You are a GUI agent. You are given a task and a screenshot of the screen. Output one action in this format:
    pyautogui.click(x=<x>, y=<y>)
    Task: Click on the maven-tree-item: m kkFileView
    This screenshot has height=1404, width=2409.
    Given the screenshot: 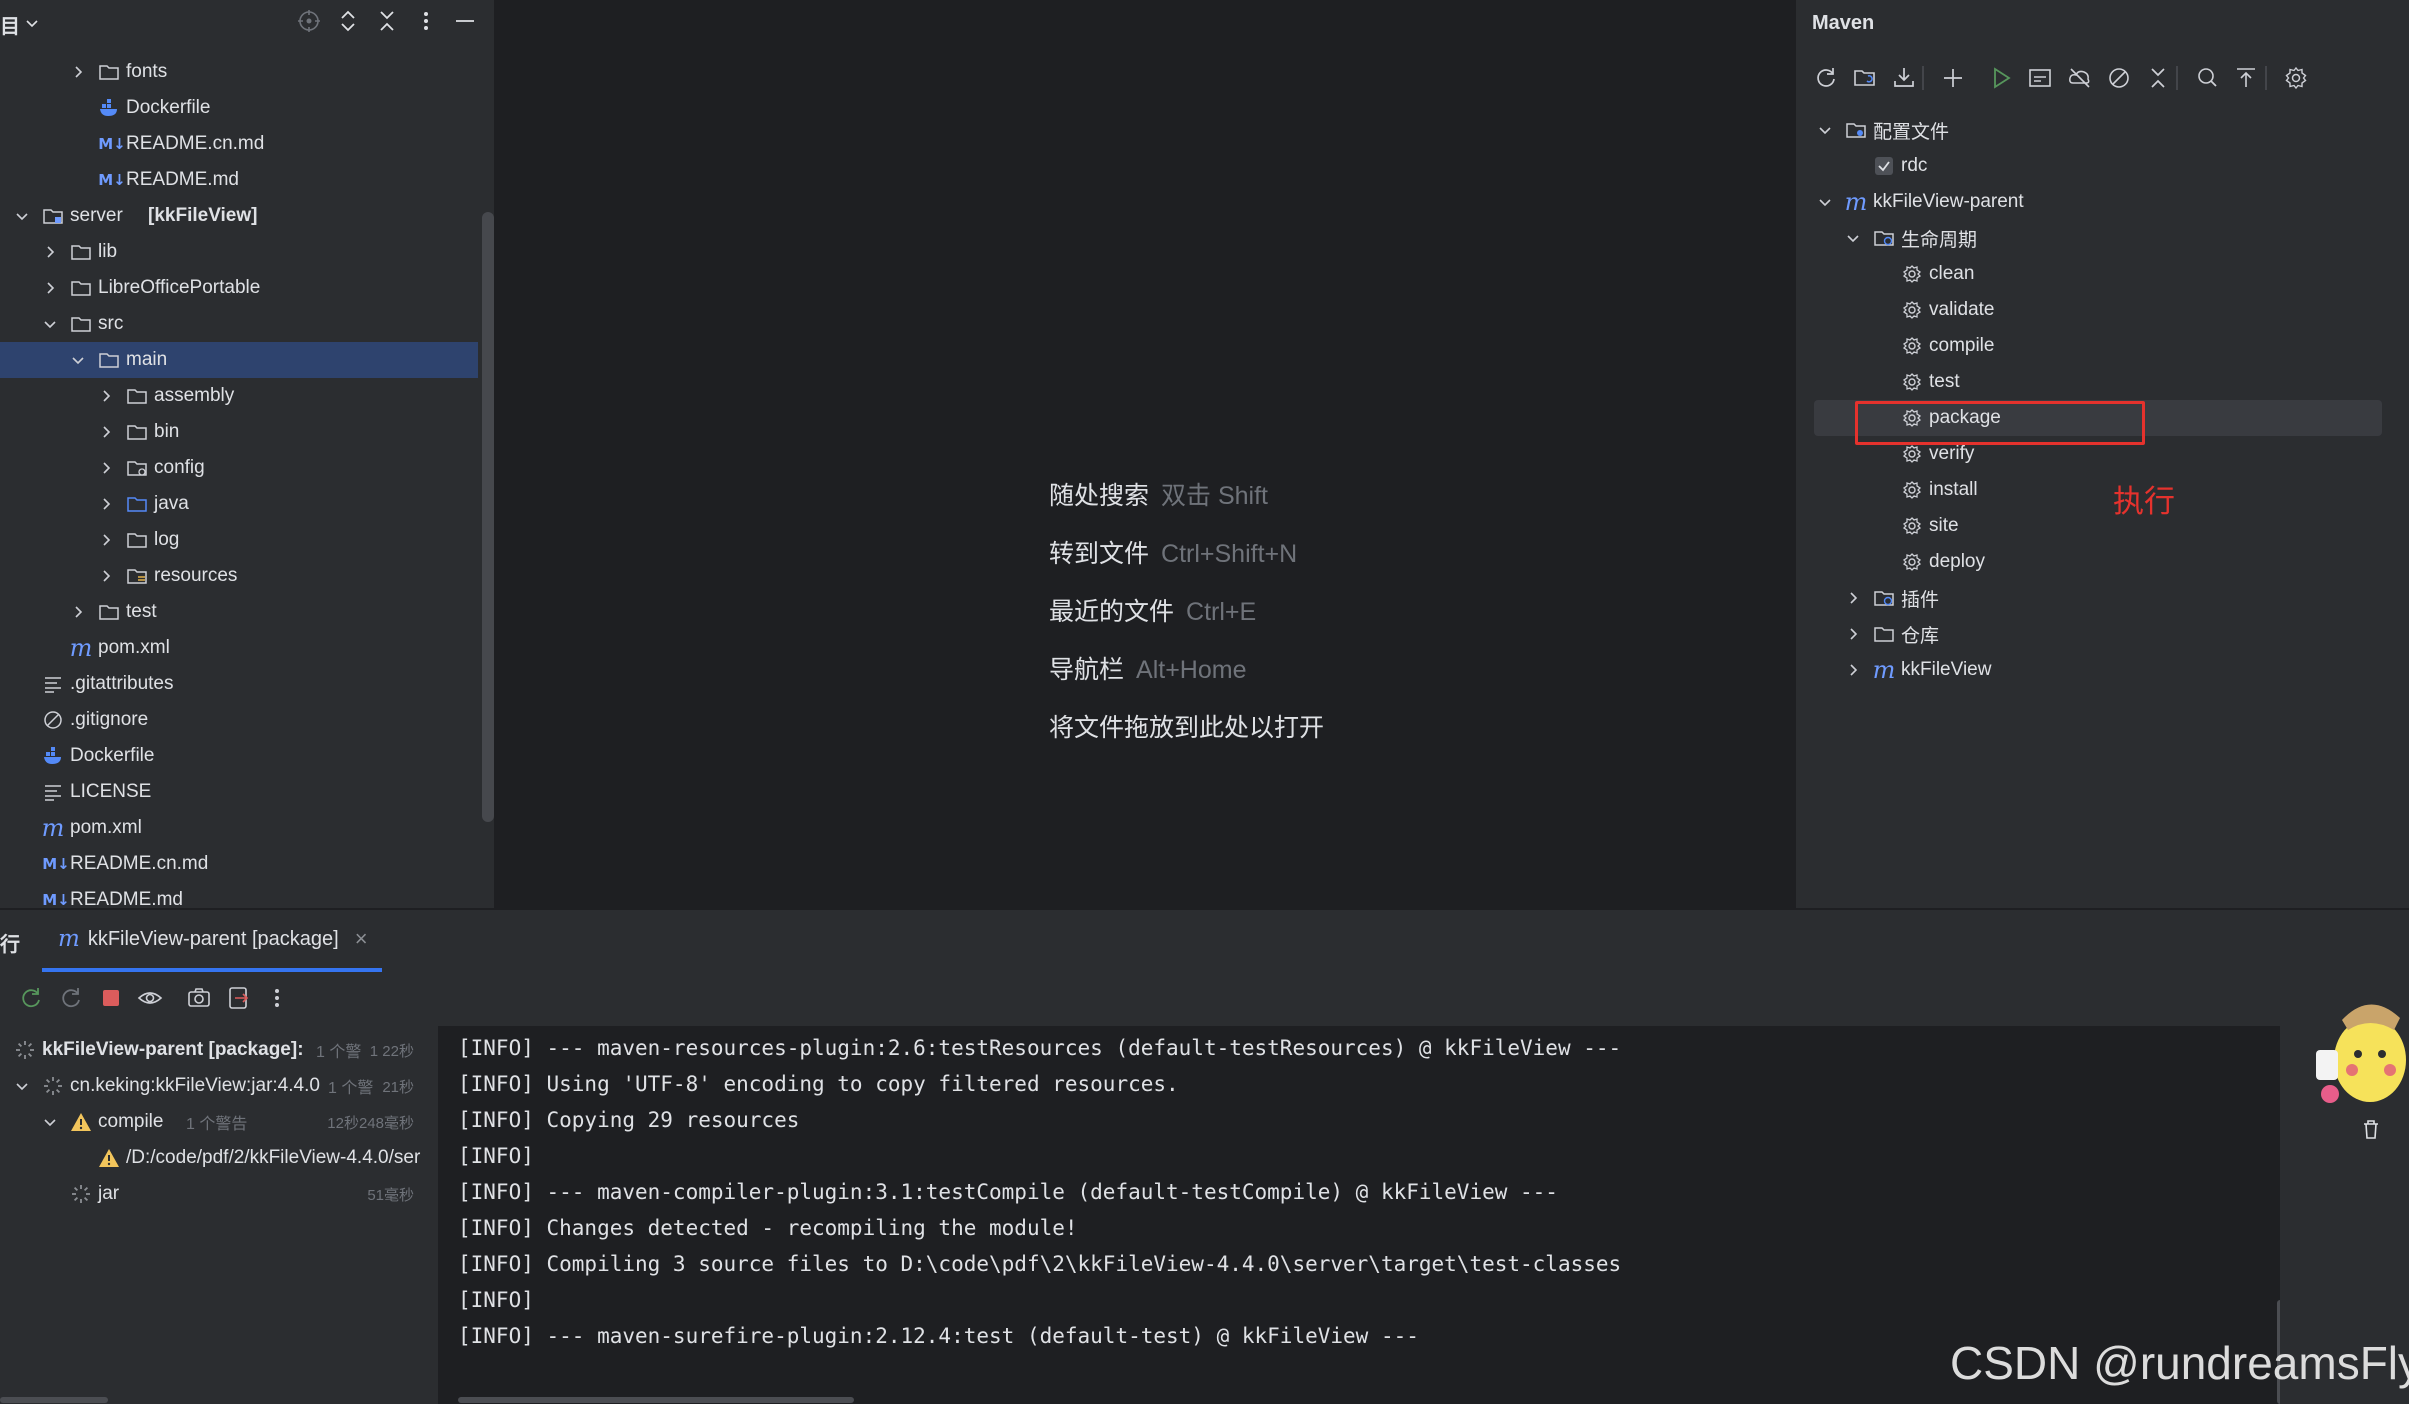 What is the action you would take?
    pyautogui.click(x=1190, y=670)
    